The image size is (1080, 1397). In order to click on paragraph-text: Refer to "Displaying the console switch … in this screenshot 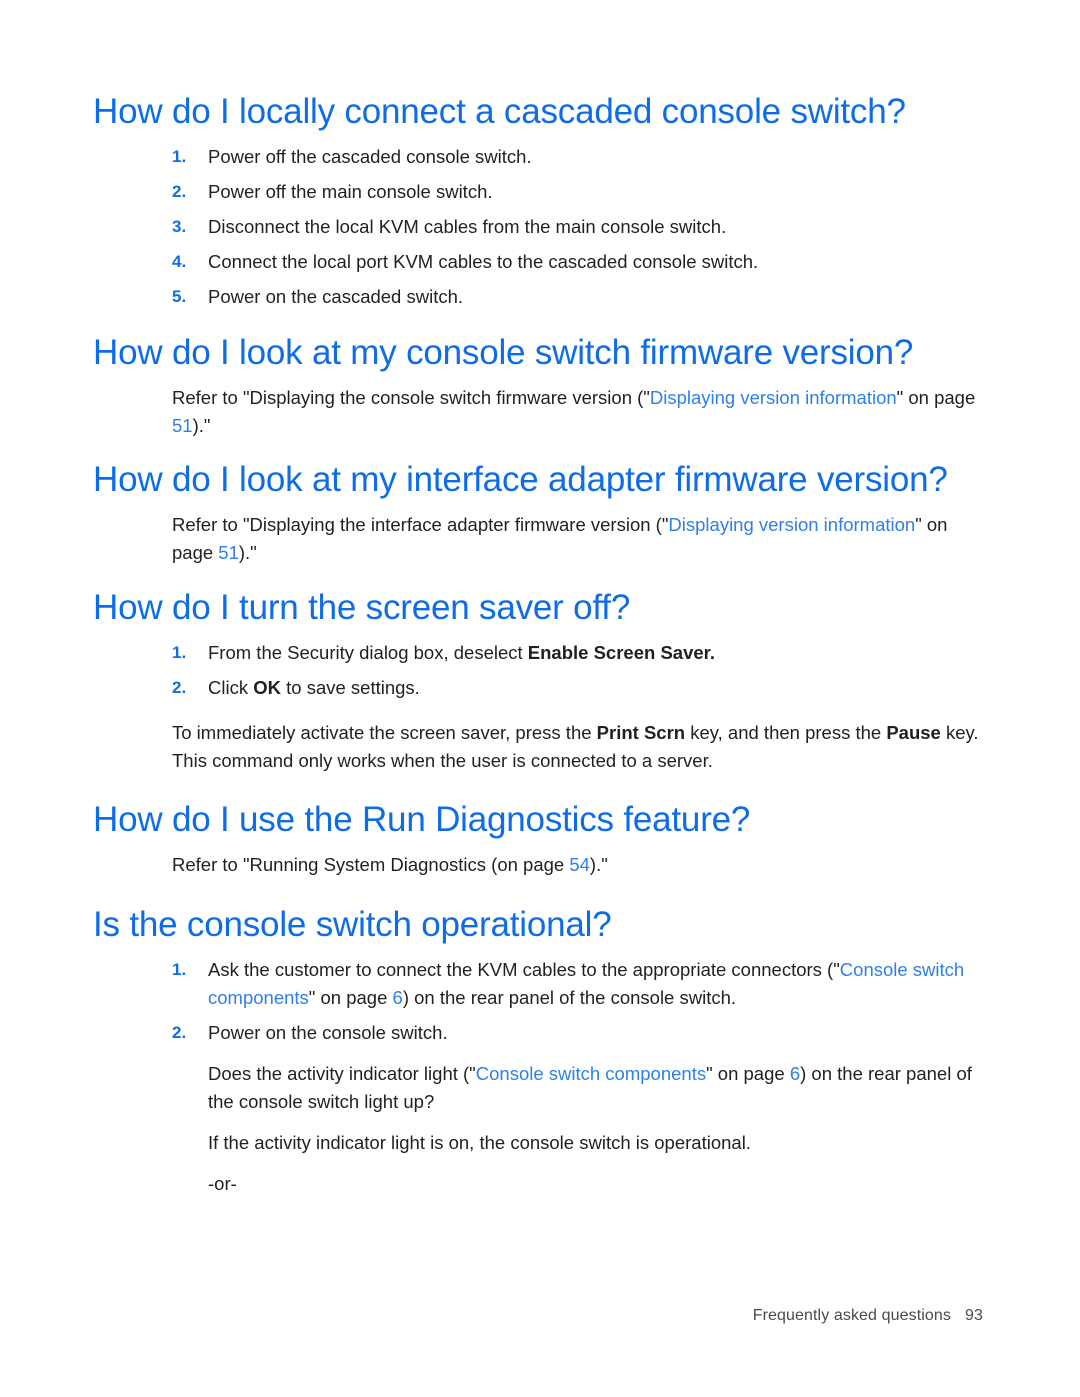, I will do `click(411, 397)`.